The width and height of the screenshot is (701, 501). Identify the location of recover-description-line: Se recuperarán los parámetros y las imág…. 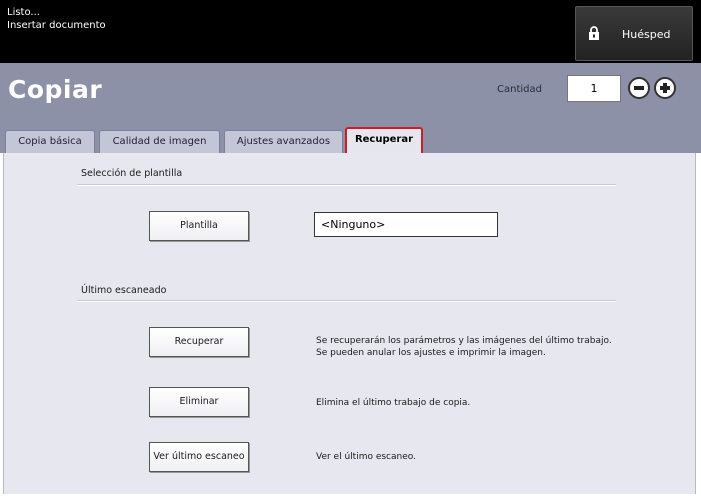
(464, 341).